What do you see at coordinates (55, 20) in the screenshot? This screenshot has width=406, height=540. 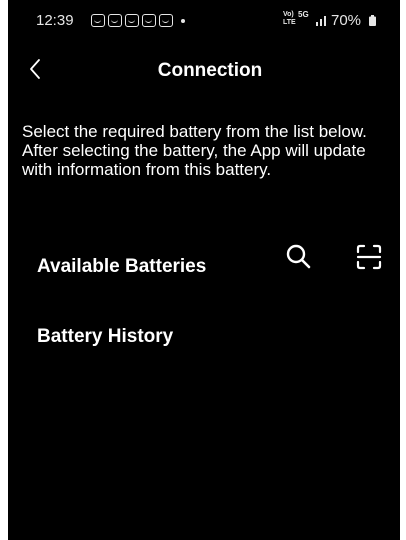 I see `status-time: 12:39` at bounding box center [55, 20].